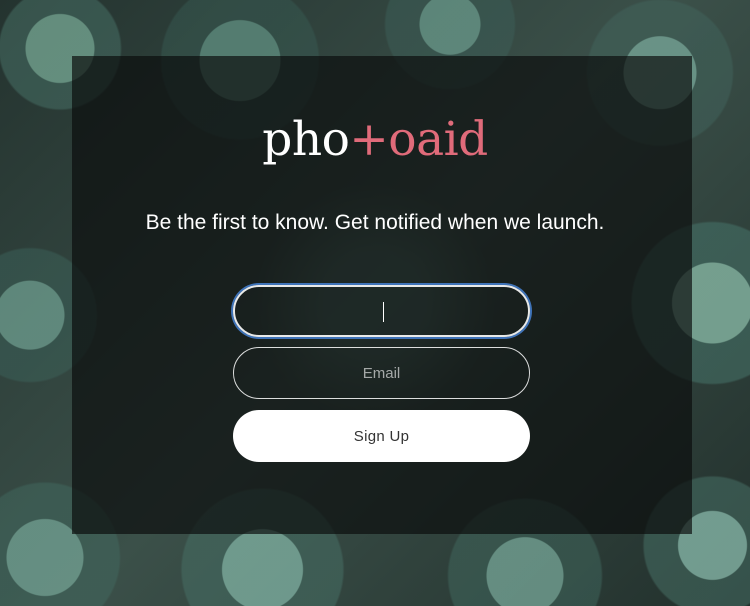 The height and width of the screenshot is (606, 750). I want to click on email-placeholder: Email, so click(381, 373).